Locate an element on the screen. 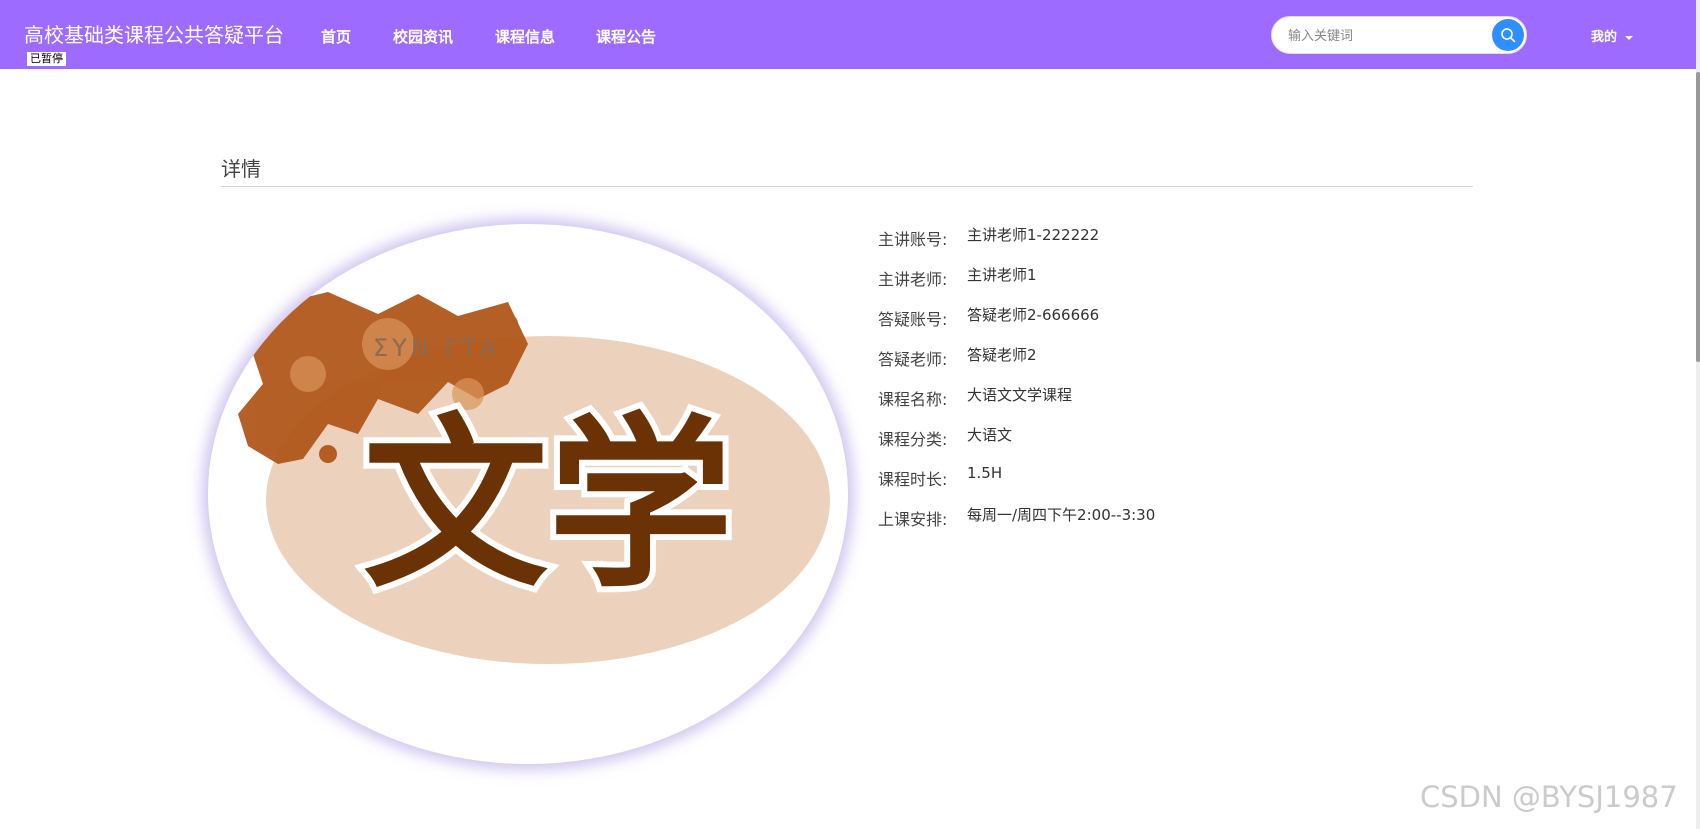 The width and height of the screenshot is (1700, 829). field-tutor-account: 答疑账号: 答疑老师2-666666 is located at coordinates (989, 317).